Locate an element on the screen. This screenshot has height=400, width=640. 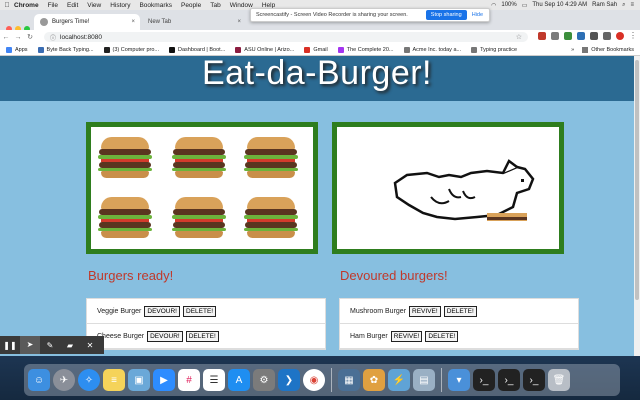
tab-new-tab: New Tab × is located at coordinates (194, 22).